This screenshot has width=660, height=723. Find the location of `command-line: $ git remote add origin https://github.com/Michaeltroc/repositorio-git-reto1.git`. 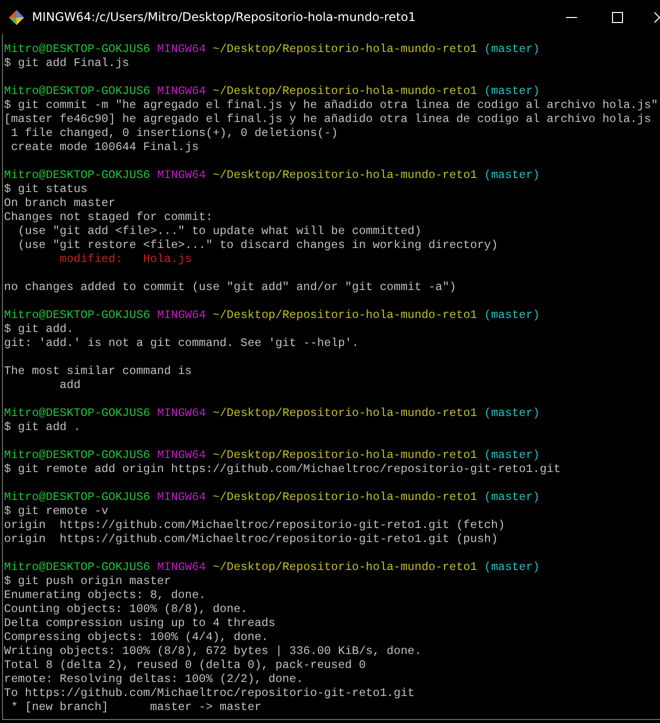

command-line: $ git remote add origin https://github.com/Michaeltroc/repositorio-git-reto1.git is located at coordinates (282, 469).